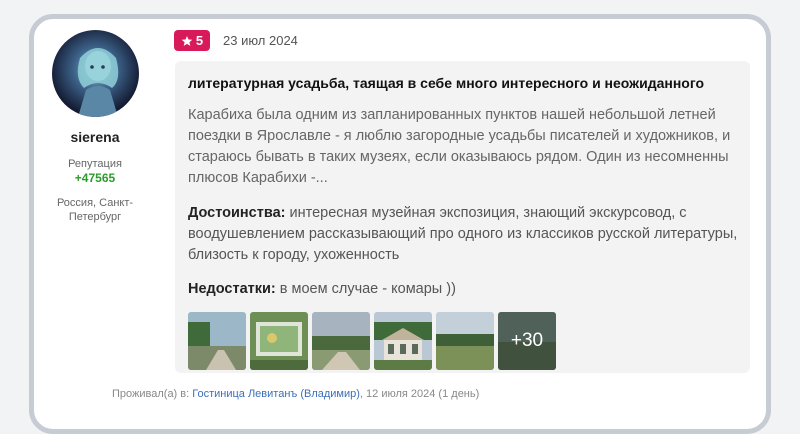 This screenshot has width=800, height=434. Describe the element at coordinates (151, 394) in the screenshot. I see `stay-prefix: Проживал(а) в:` at that location.